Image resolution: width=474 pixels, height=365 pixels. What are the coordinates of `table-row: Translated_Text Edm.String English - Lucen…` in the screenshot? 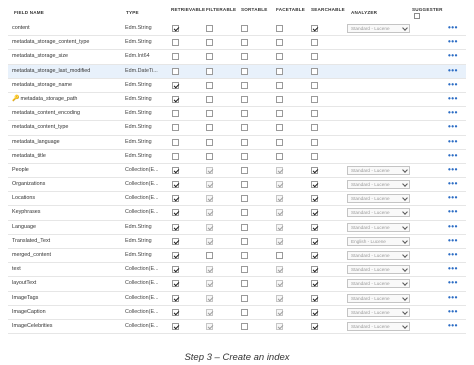 It's located at (237, 242).